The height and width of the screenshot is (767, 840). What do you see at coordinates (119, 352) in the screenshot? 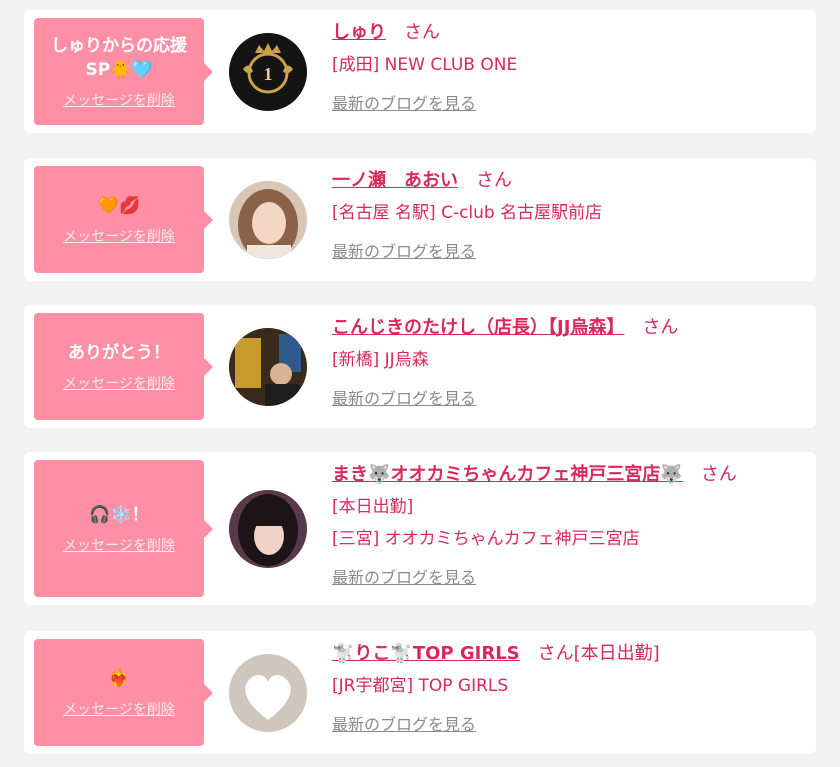
I see `cheer-message: ありがとう！` at bounding box center [119, 352].